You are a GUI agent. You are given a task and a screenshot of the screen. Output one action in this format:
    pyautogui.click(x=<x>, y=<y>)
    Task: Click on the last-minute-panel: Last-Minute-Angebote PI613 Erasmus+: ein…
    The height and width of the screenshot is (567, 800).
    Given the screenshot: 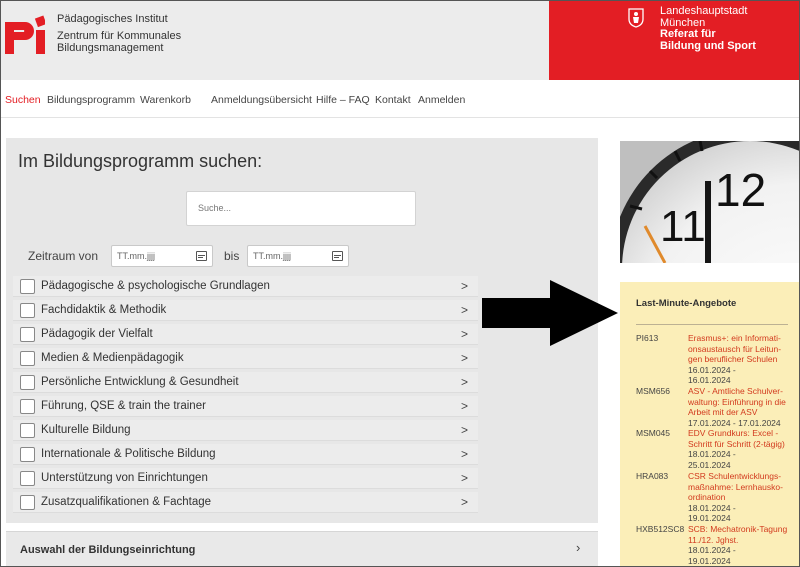 What is the action you would take?
    pyautogui.click(x=710, y=424)
    